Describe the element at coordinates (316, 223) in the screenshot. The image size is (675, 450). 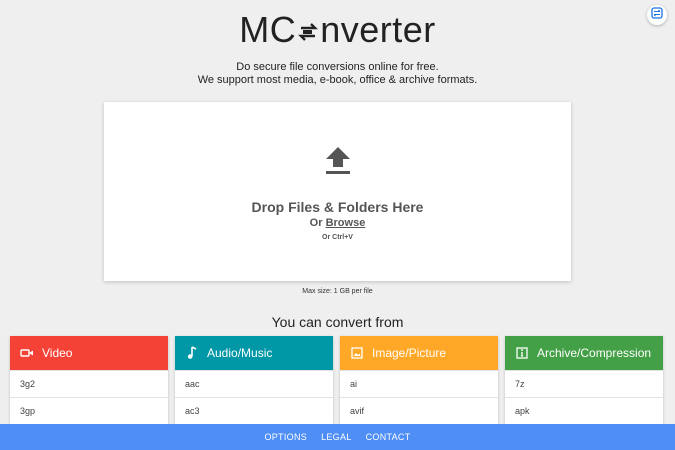
I see `or-text: Or` at that location.